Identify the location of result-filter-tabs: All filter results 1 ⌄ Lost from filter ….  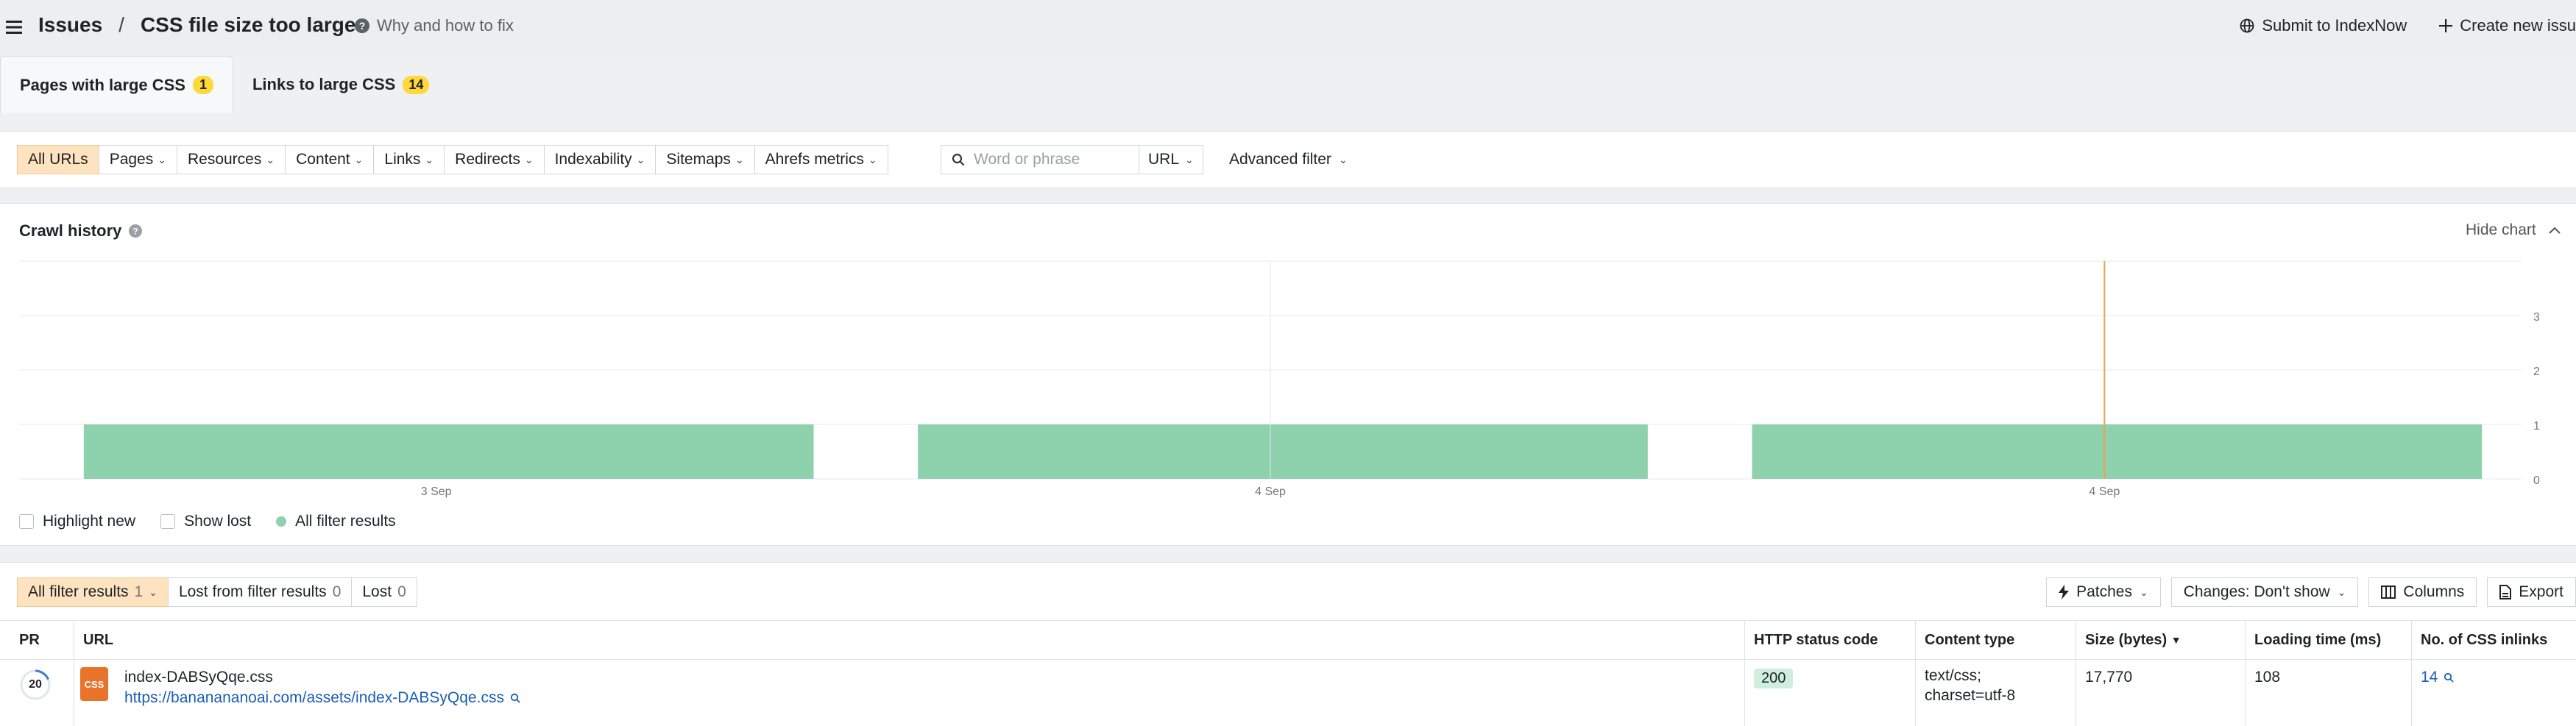
(217, 592).